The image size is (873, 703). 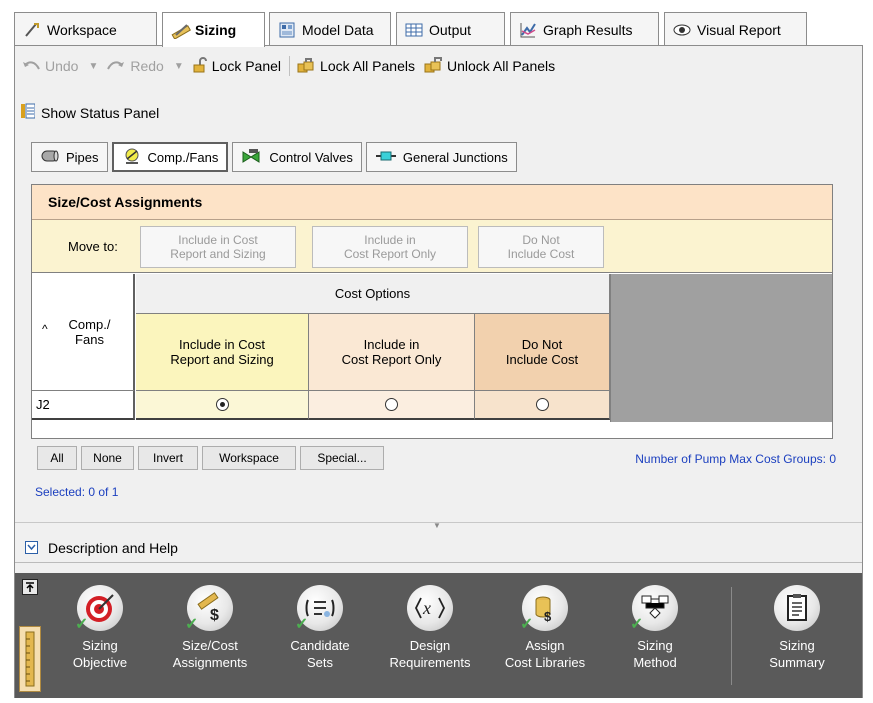 What do you see at coordinates (132, 157) in the screenshot?
I see `fan-icon` at bounding box center [132, 157].